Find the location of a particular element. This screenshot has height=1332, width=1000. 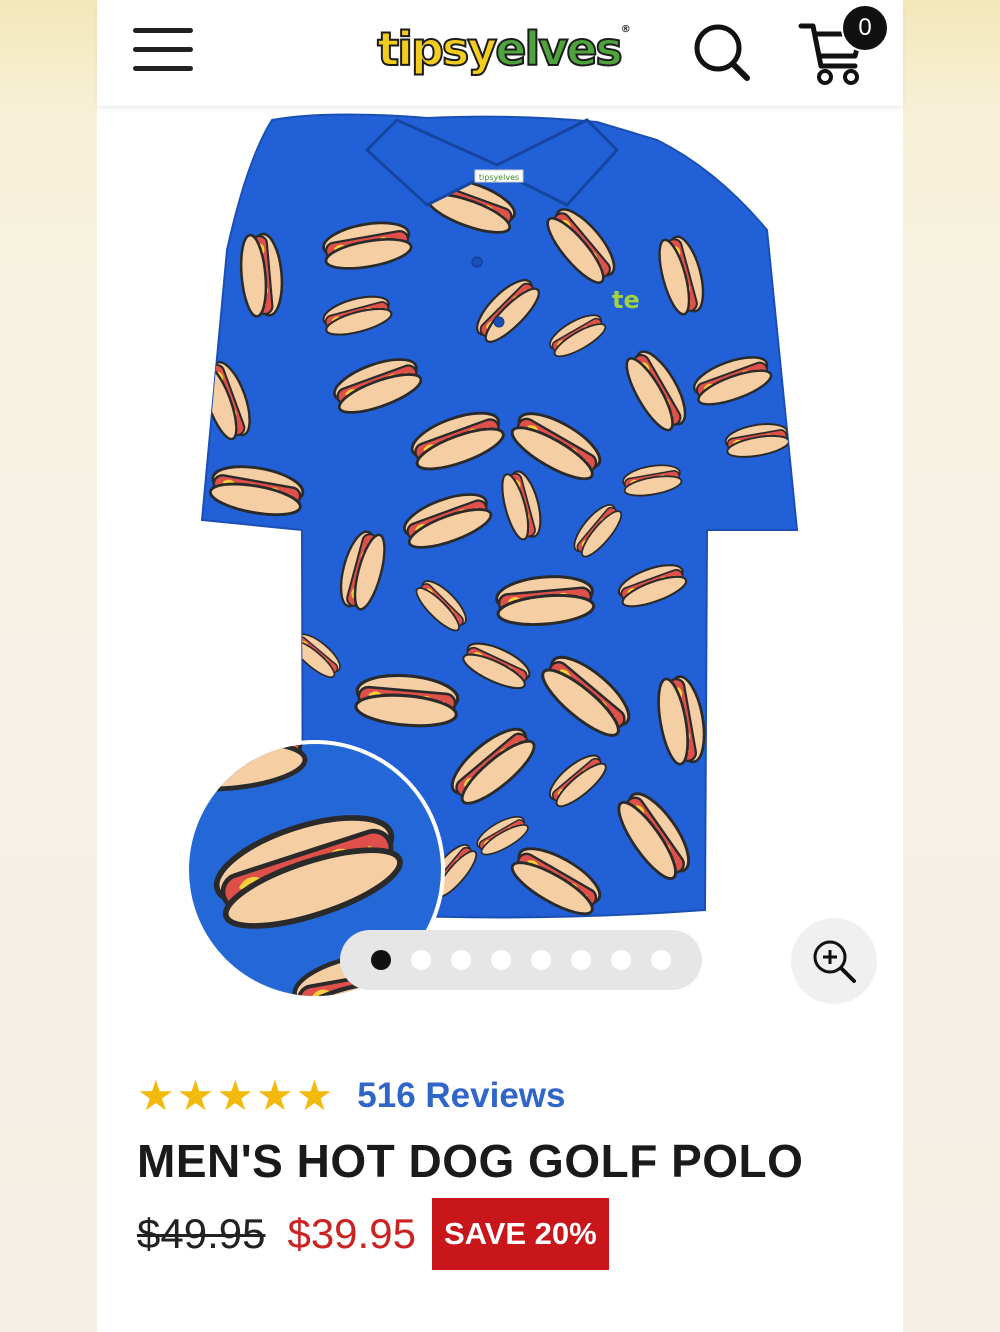

logo-part-1: tipsy is located at coordinates (437, 49).